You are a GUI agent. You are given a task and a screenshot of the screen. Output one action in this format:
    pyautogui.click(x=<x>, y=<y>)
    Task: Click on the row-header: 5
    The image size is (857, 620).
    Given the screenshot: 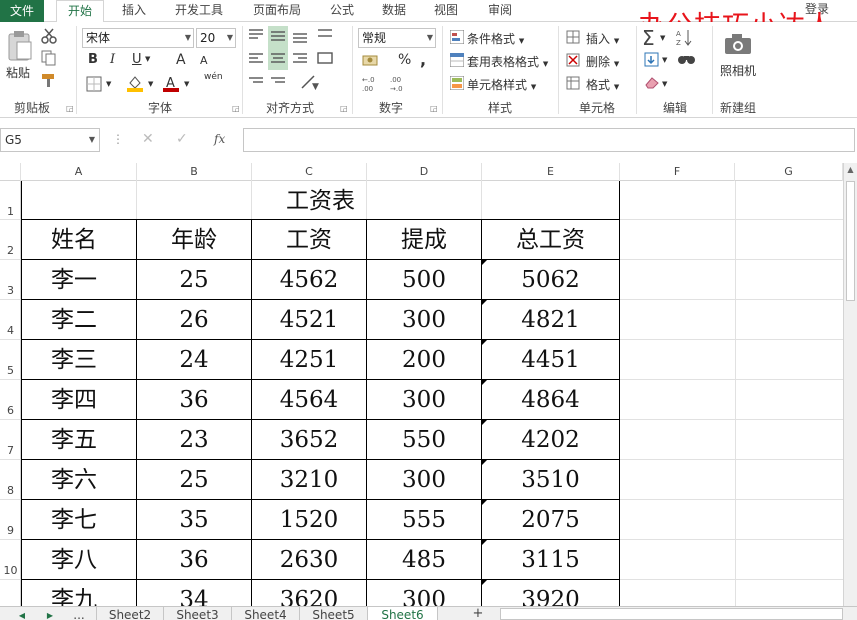 What is the action you would take?
    pyautogui.click(x=10, y=360)
    